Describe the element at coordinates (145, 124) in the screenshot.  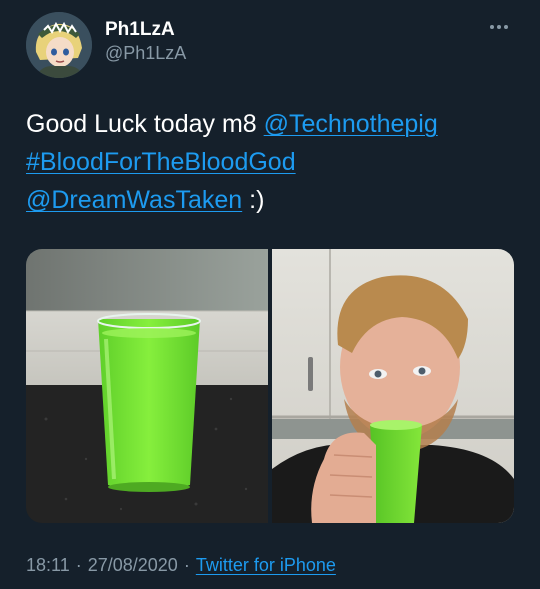
I see `tweet-text-intro: Good Luck today m8` at that location.